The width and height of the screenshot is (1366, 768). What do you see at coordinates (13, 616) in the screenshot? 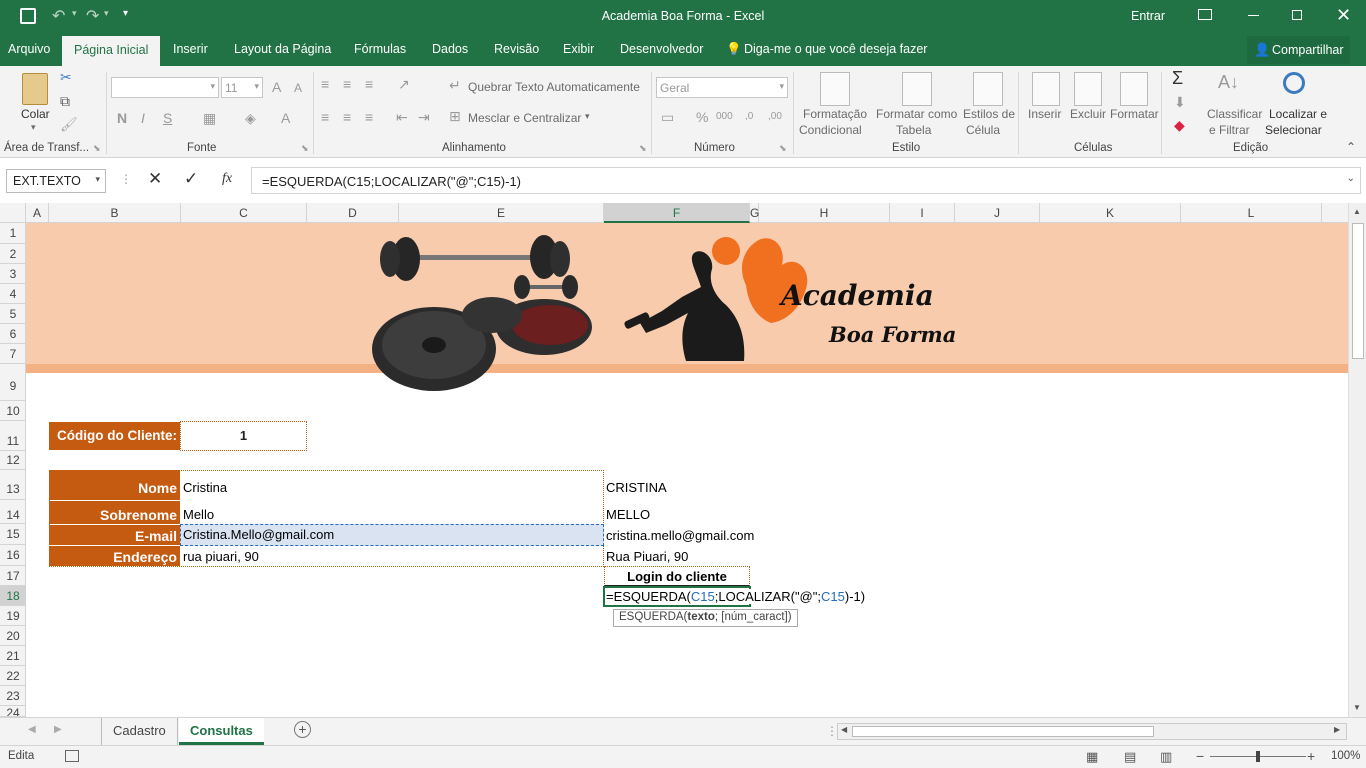
I see `row-header: 19` at bounding box center [13, 616].